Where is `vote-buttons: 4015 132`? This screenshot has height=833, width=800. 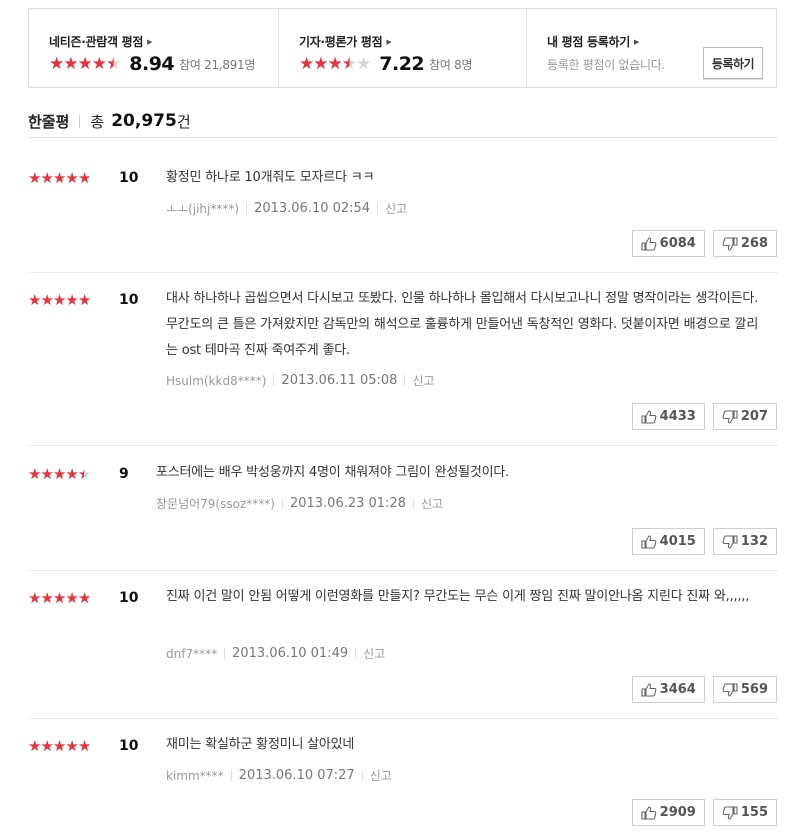
vote-buttons: 4015 132 is located at coordinates (704, 541).